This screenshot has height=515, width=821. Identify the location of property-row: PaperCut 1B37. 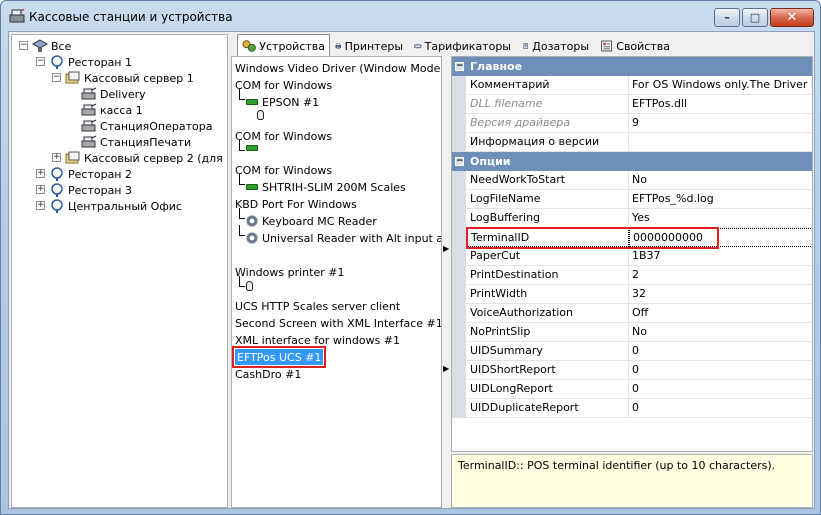
(632, 256).